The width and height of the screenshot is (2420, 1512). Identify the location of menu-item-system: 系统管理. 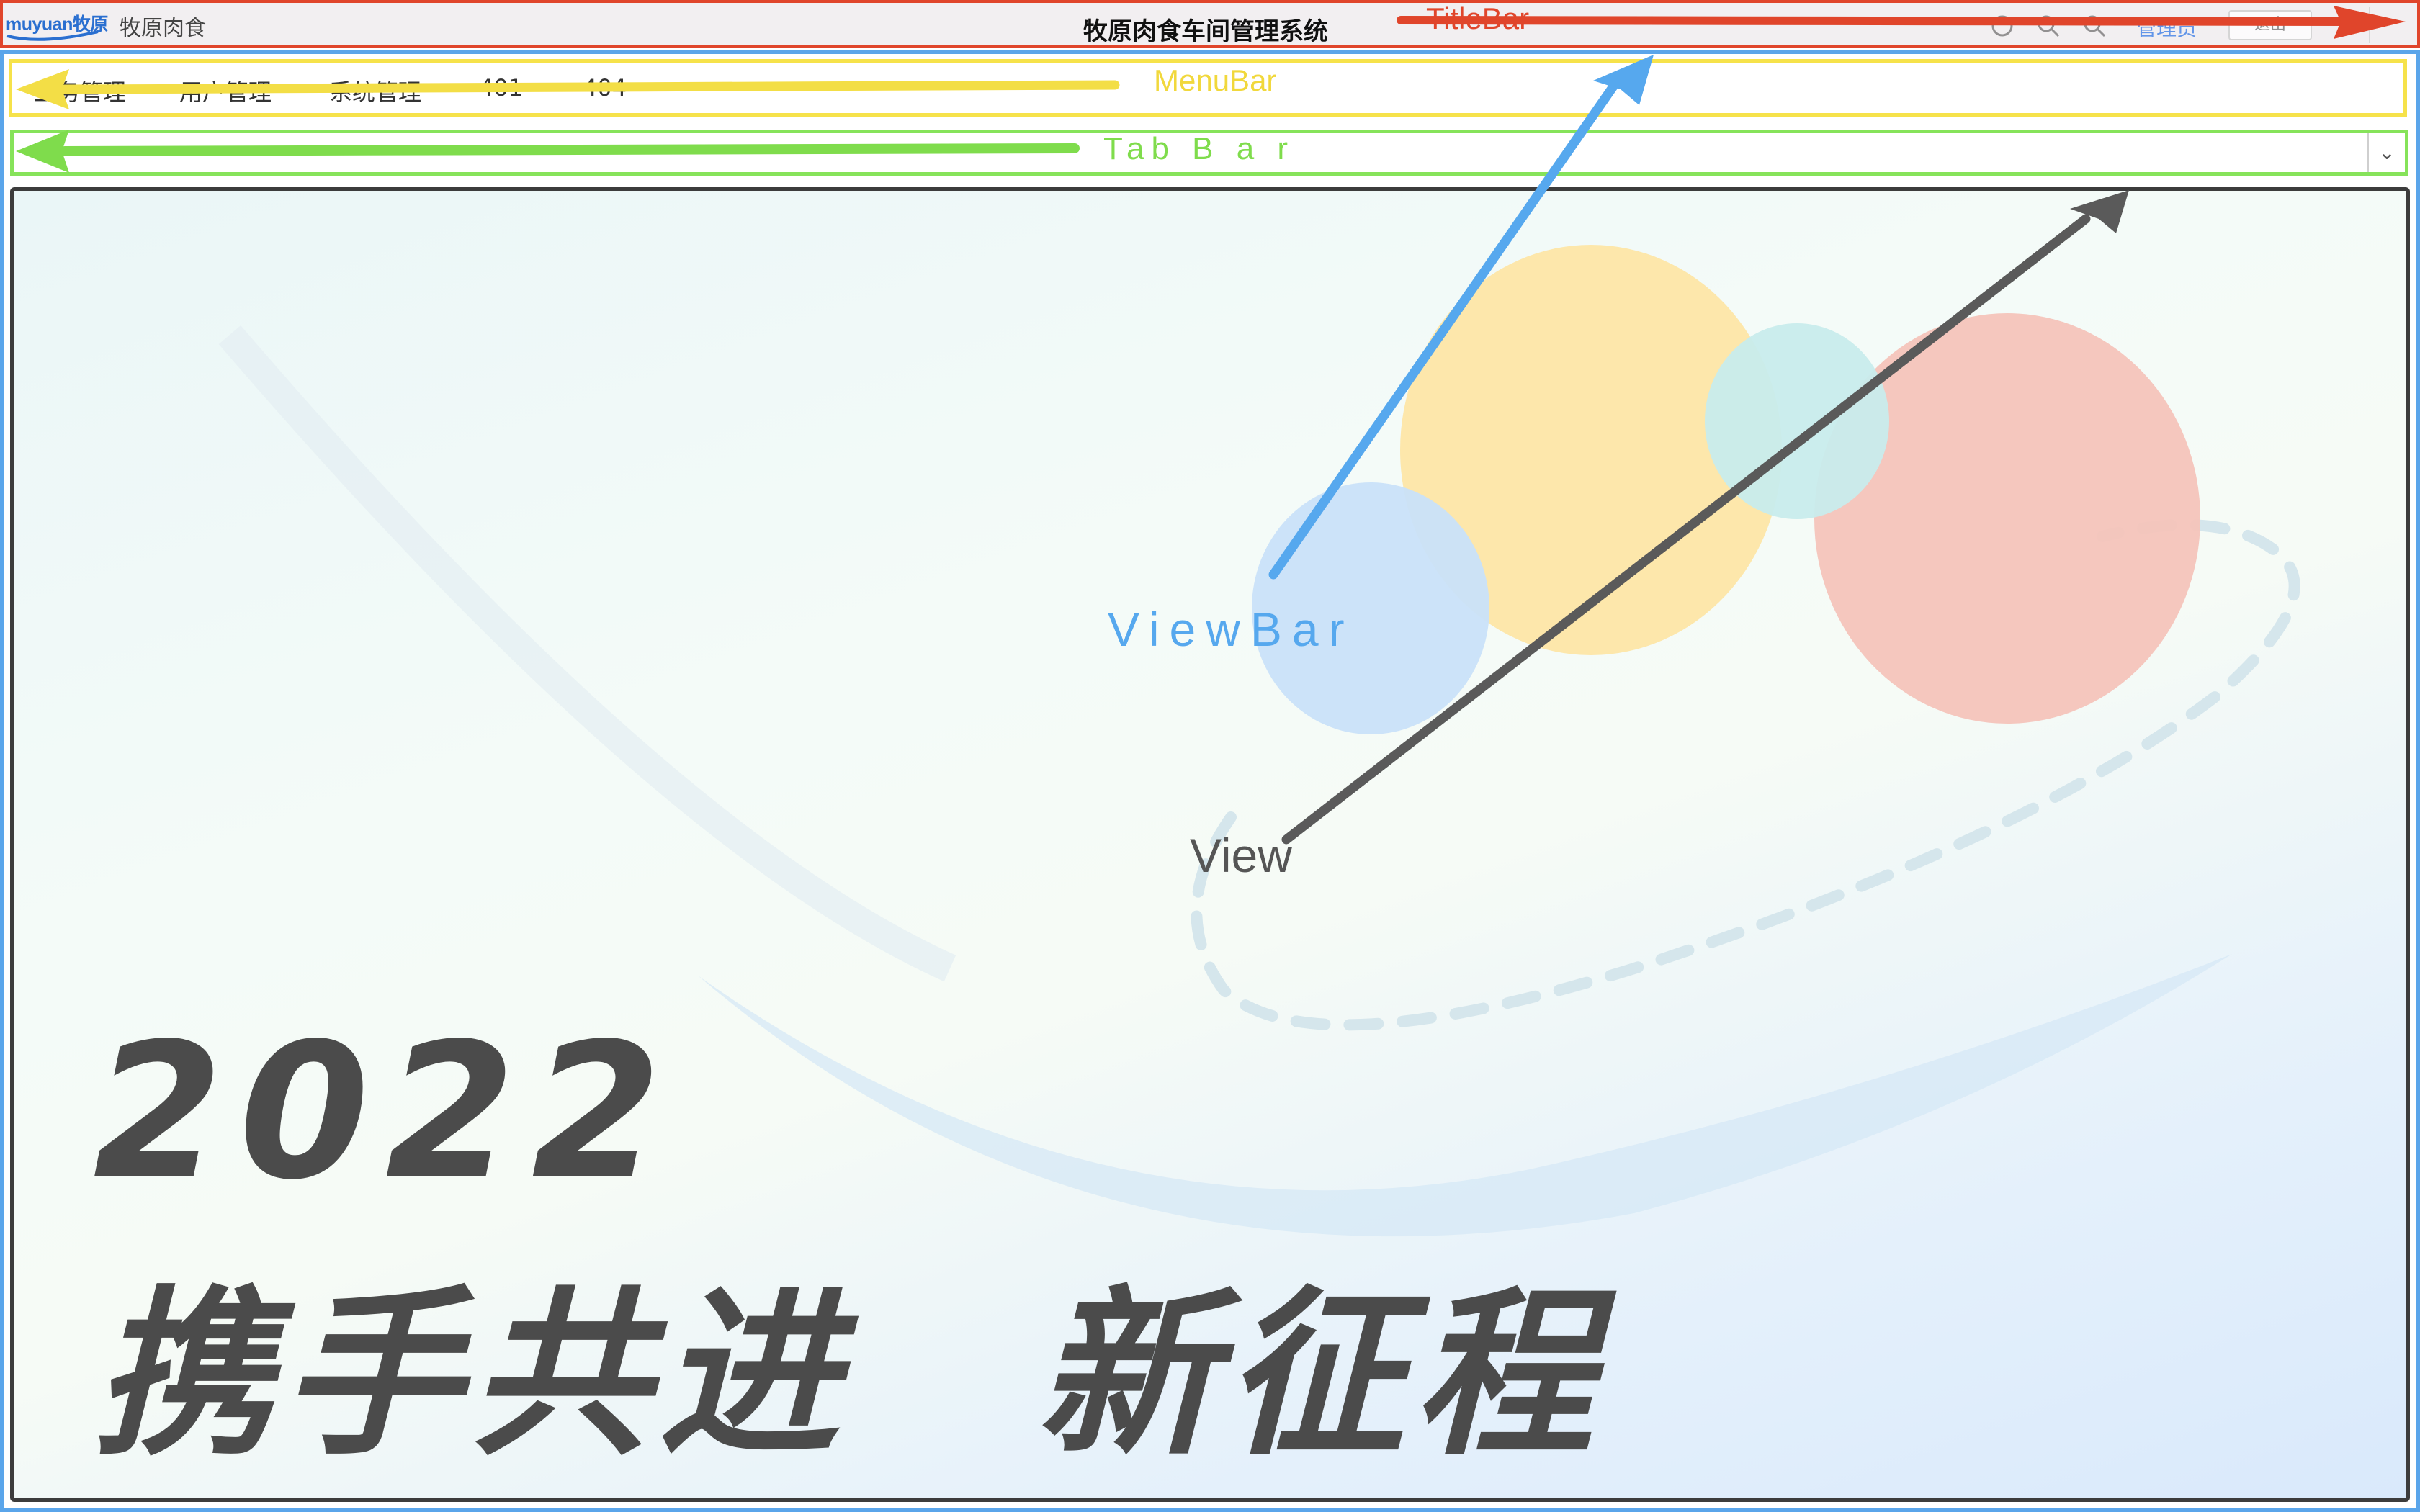
(375, 90).